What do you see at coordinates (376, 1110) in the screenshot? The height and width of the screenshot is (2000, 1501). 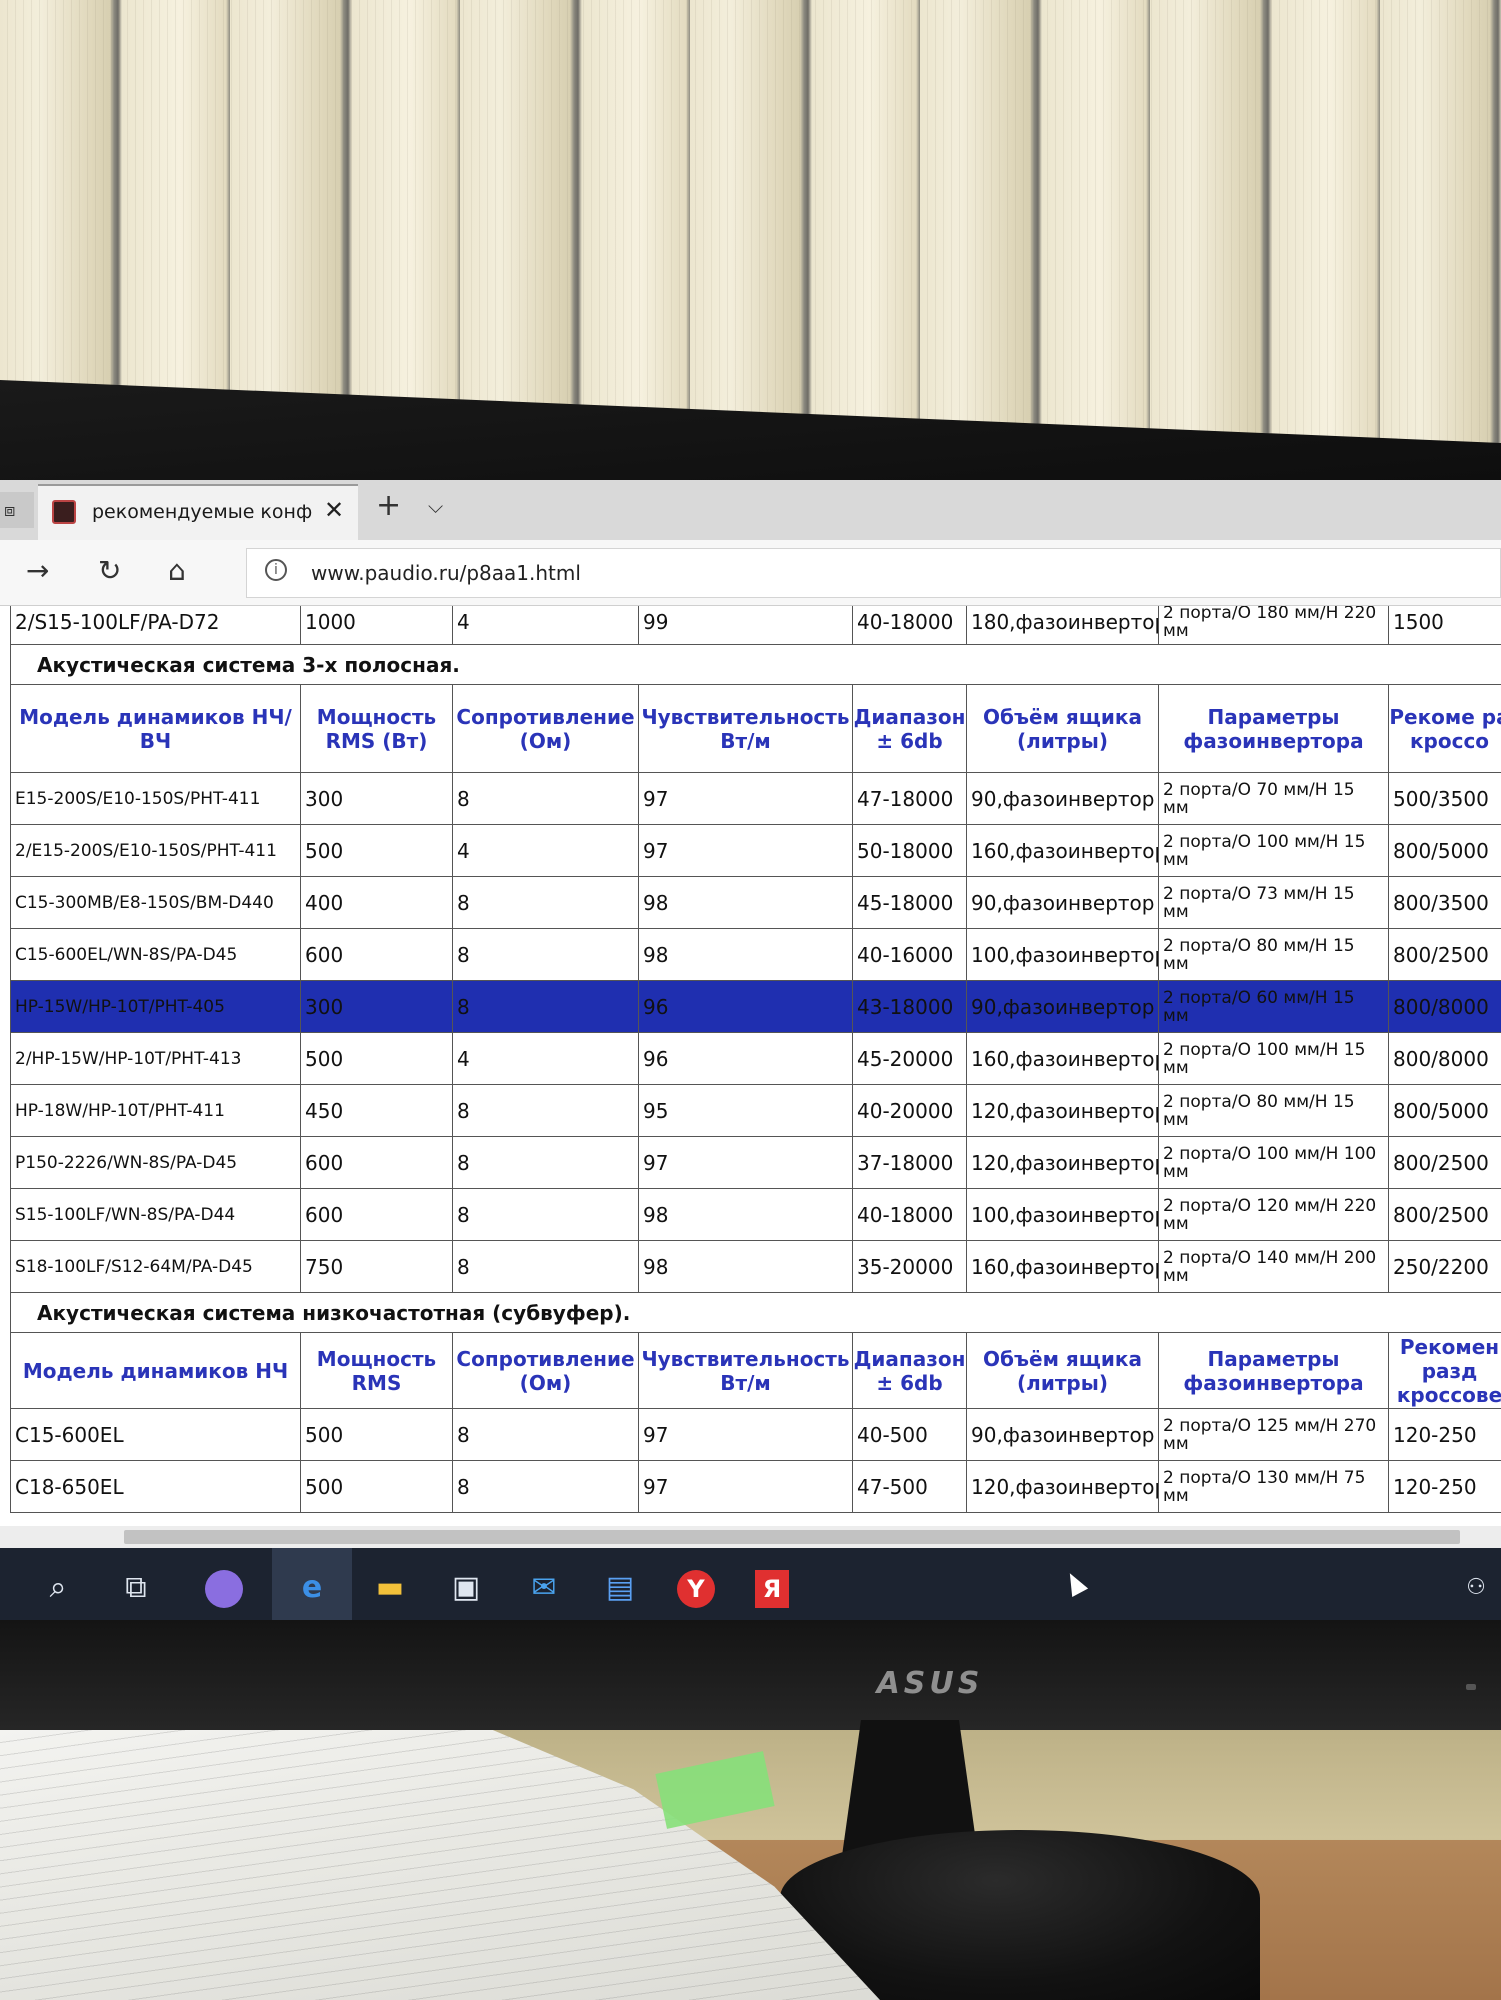 I see `cell-col-1: 450` at bounding box center [376, 1110].